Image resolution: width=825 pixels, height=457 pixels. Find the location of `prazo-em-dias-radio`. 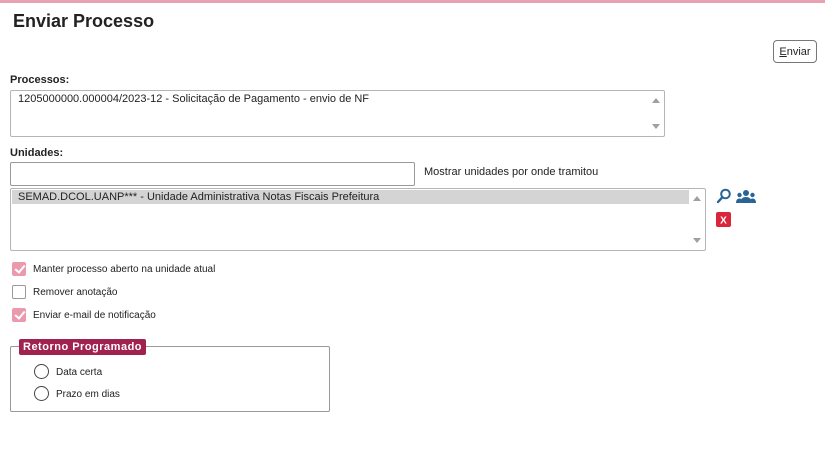

prazo-em-dias-radio is located at coordinates (41, 393).